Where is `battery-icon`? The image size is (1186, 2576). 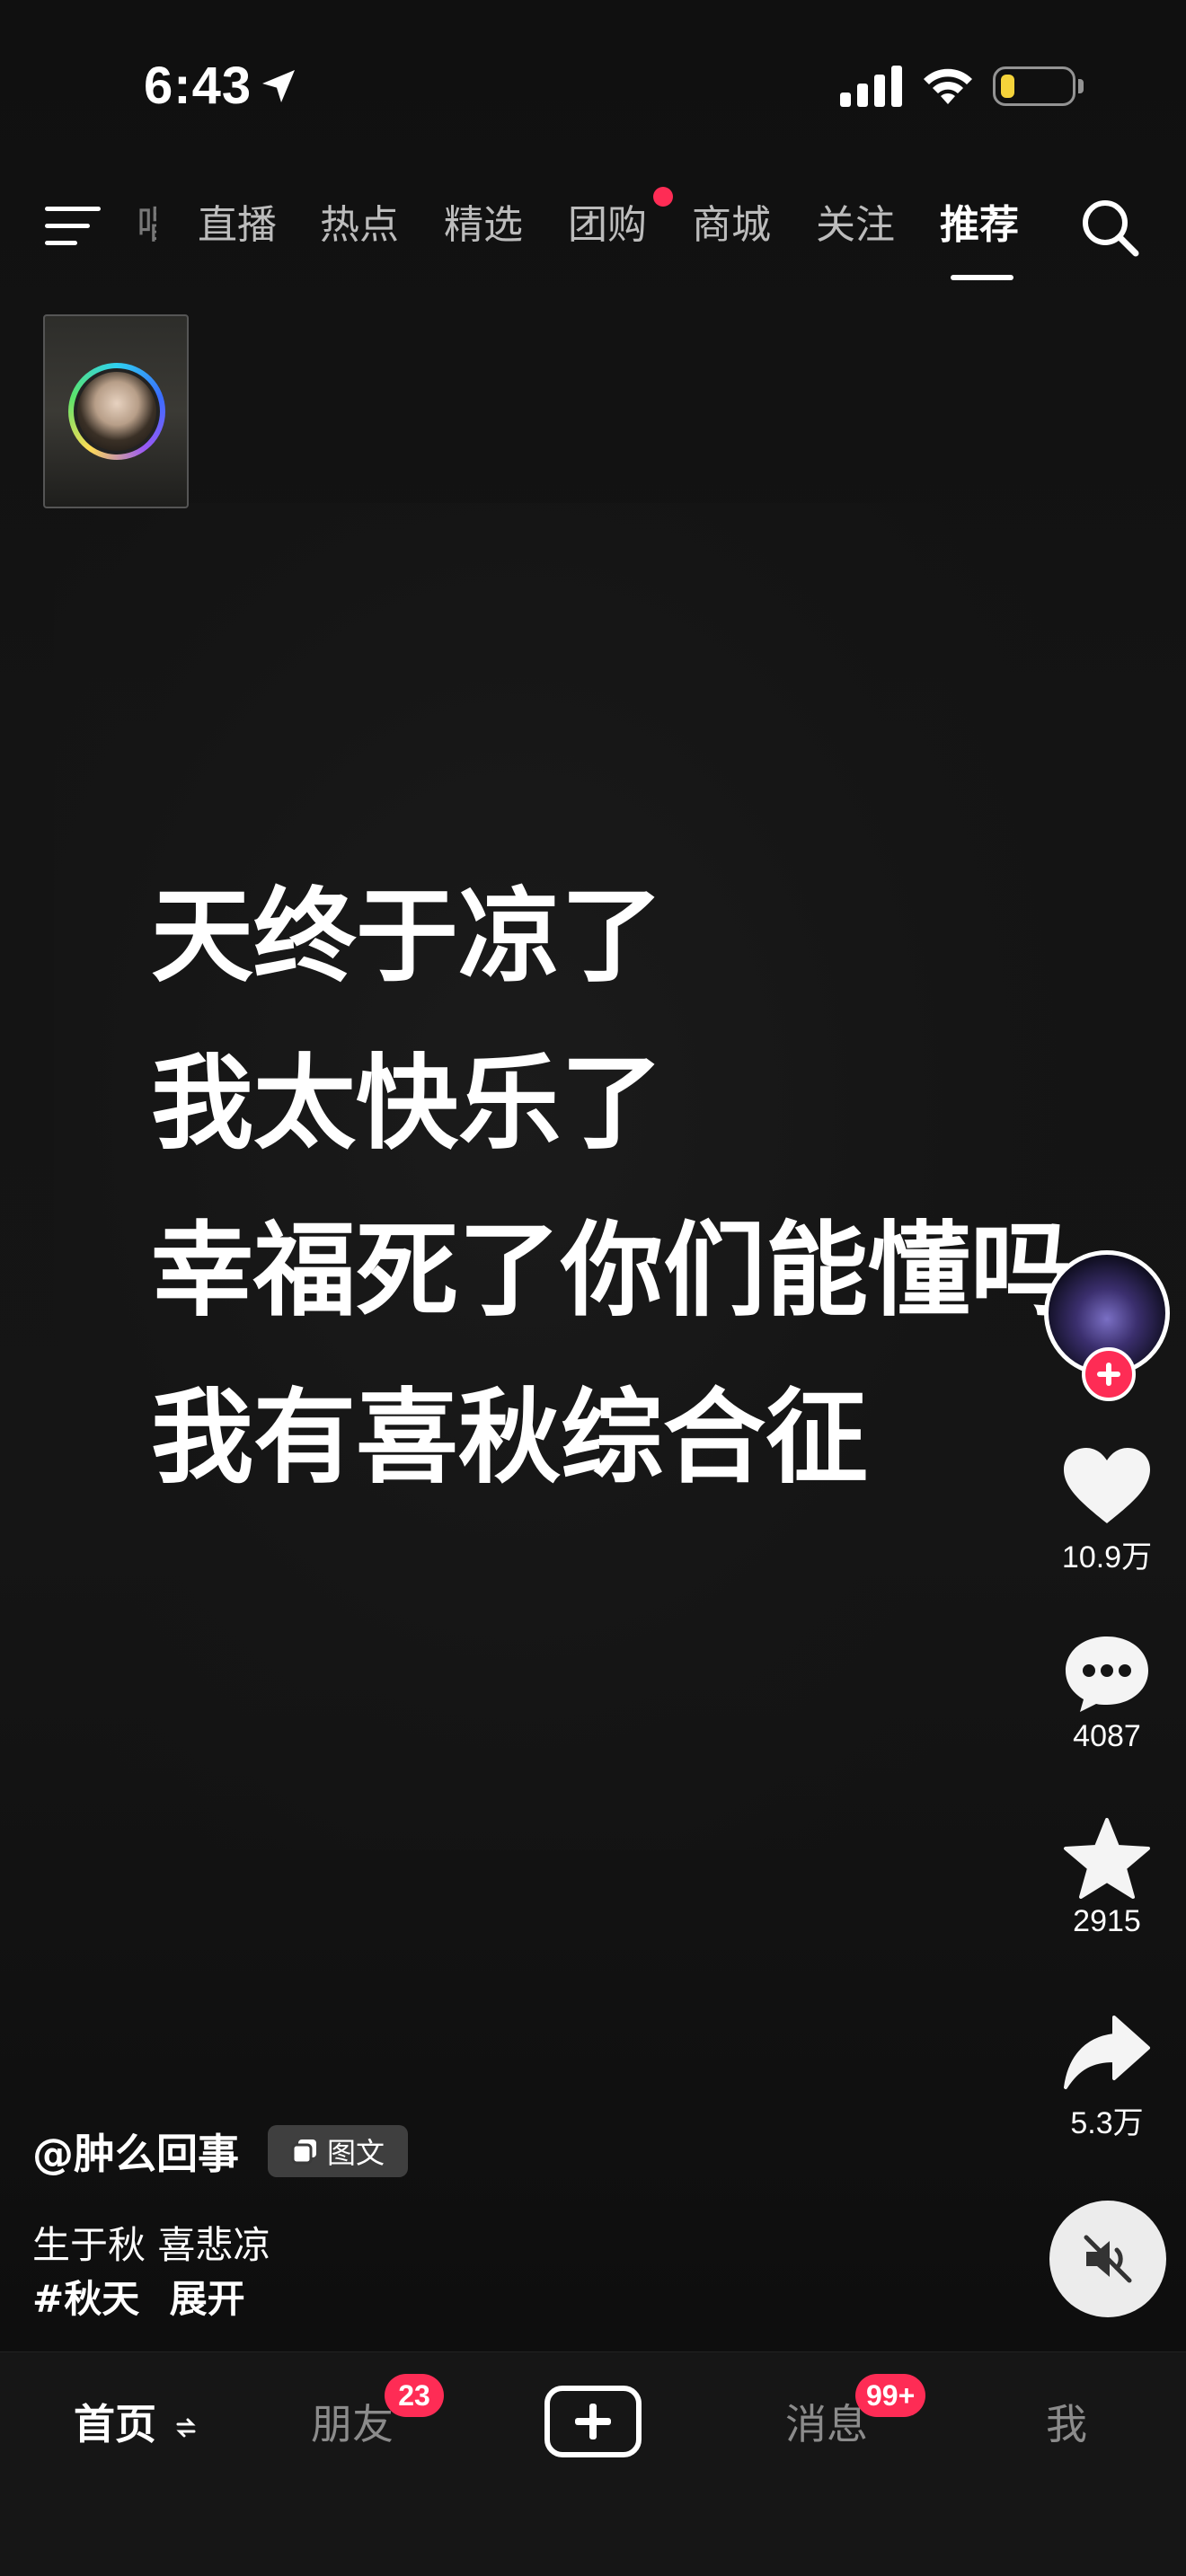
battery-icon is located at coordinates (1034, 86).